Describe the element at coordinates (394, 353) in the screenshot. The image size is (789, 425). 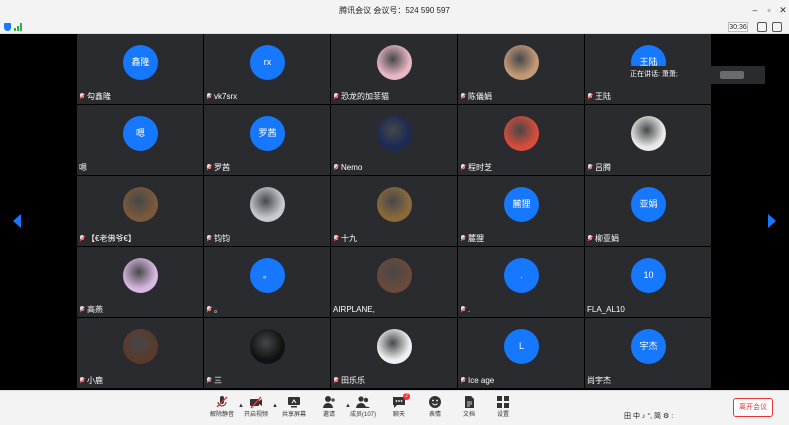
I see `participant-tile: 田乐乐` at that location.